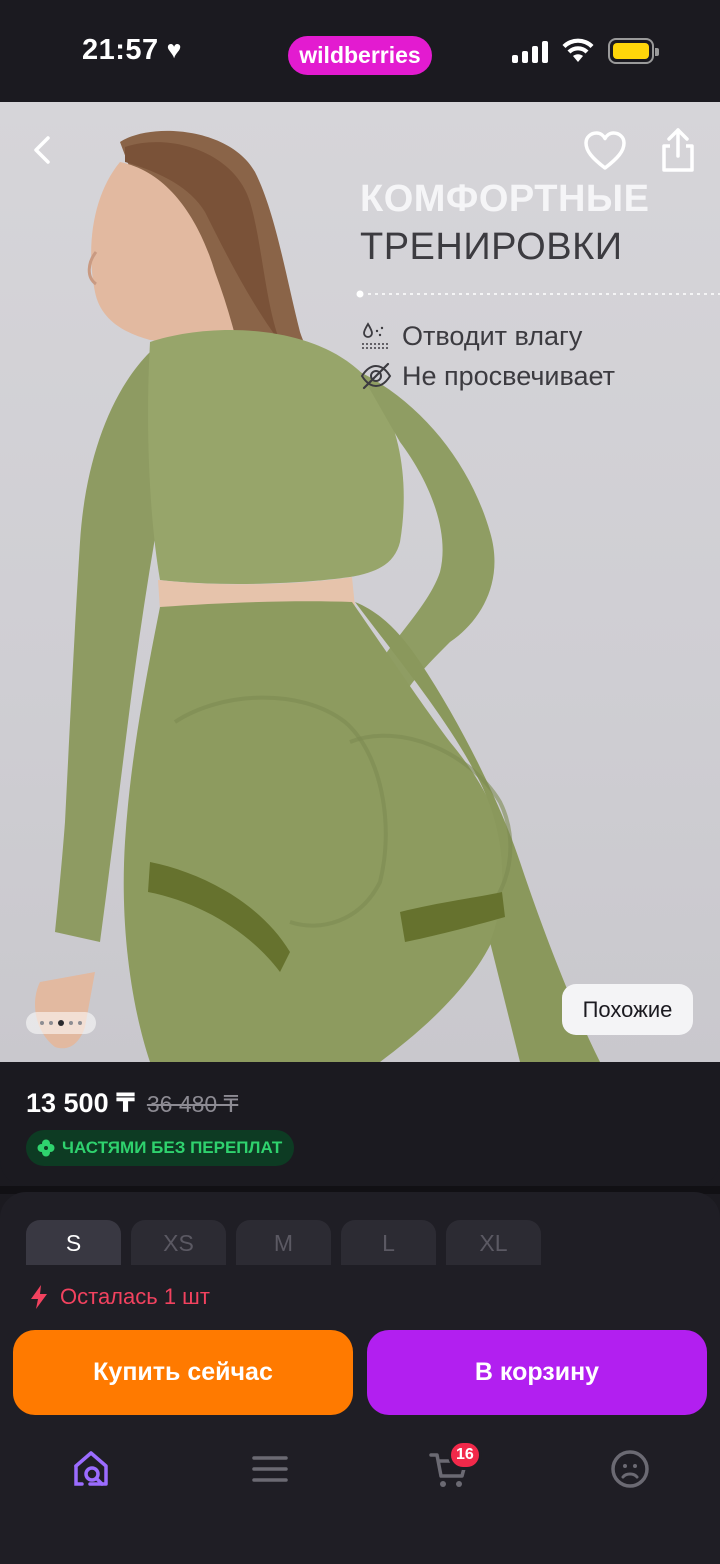 The height and width of the screenshot is (1564, 720). Describe the element at coordinates (509, 375) in the screenshot. I see `feature-opaque-label: Не просвечивает` at that location.